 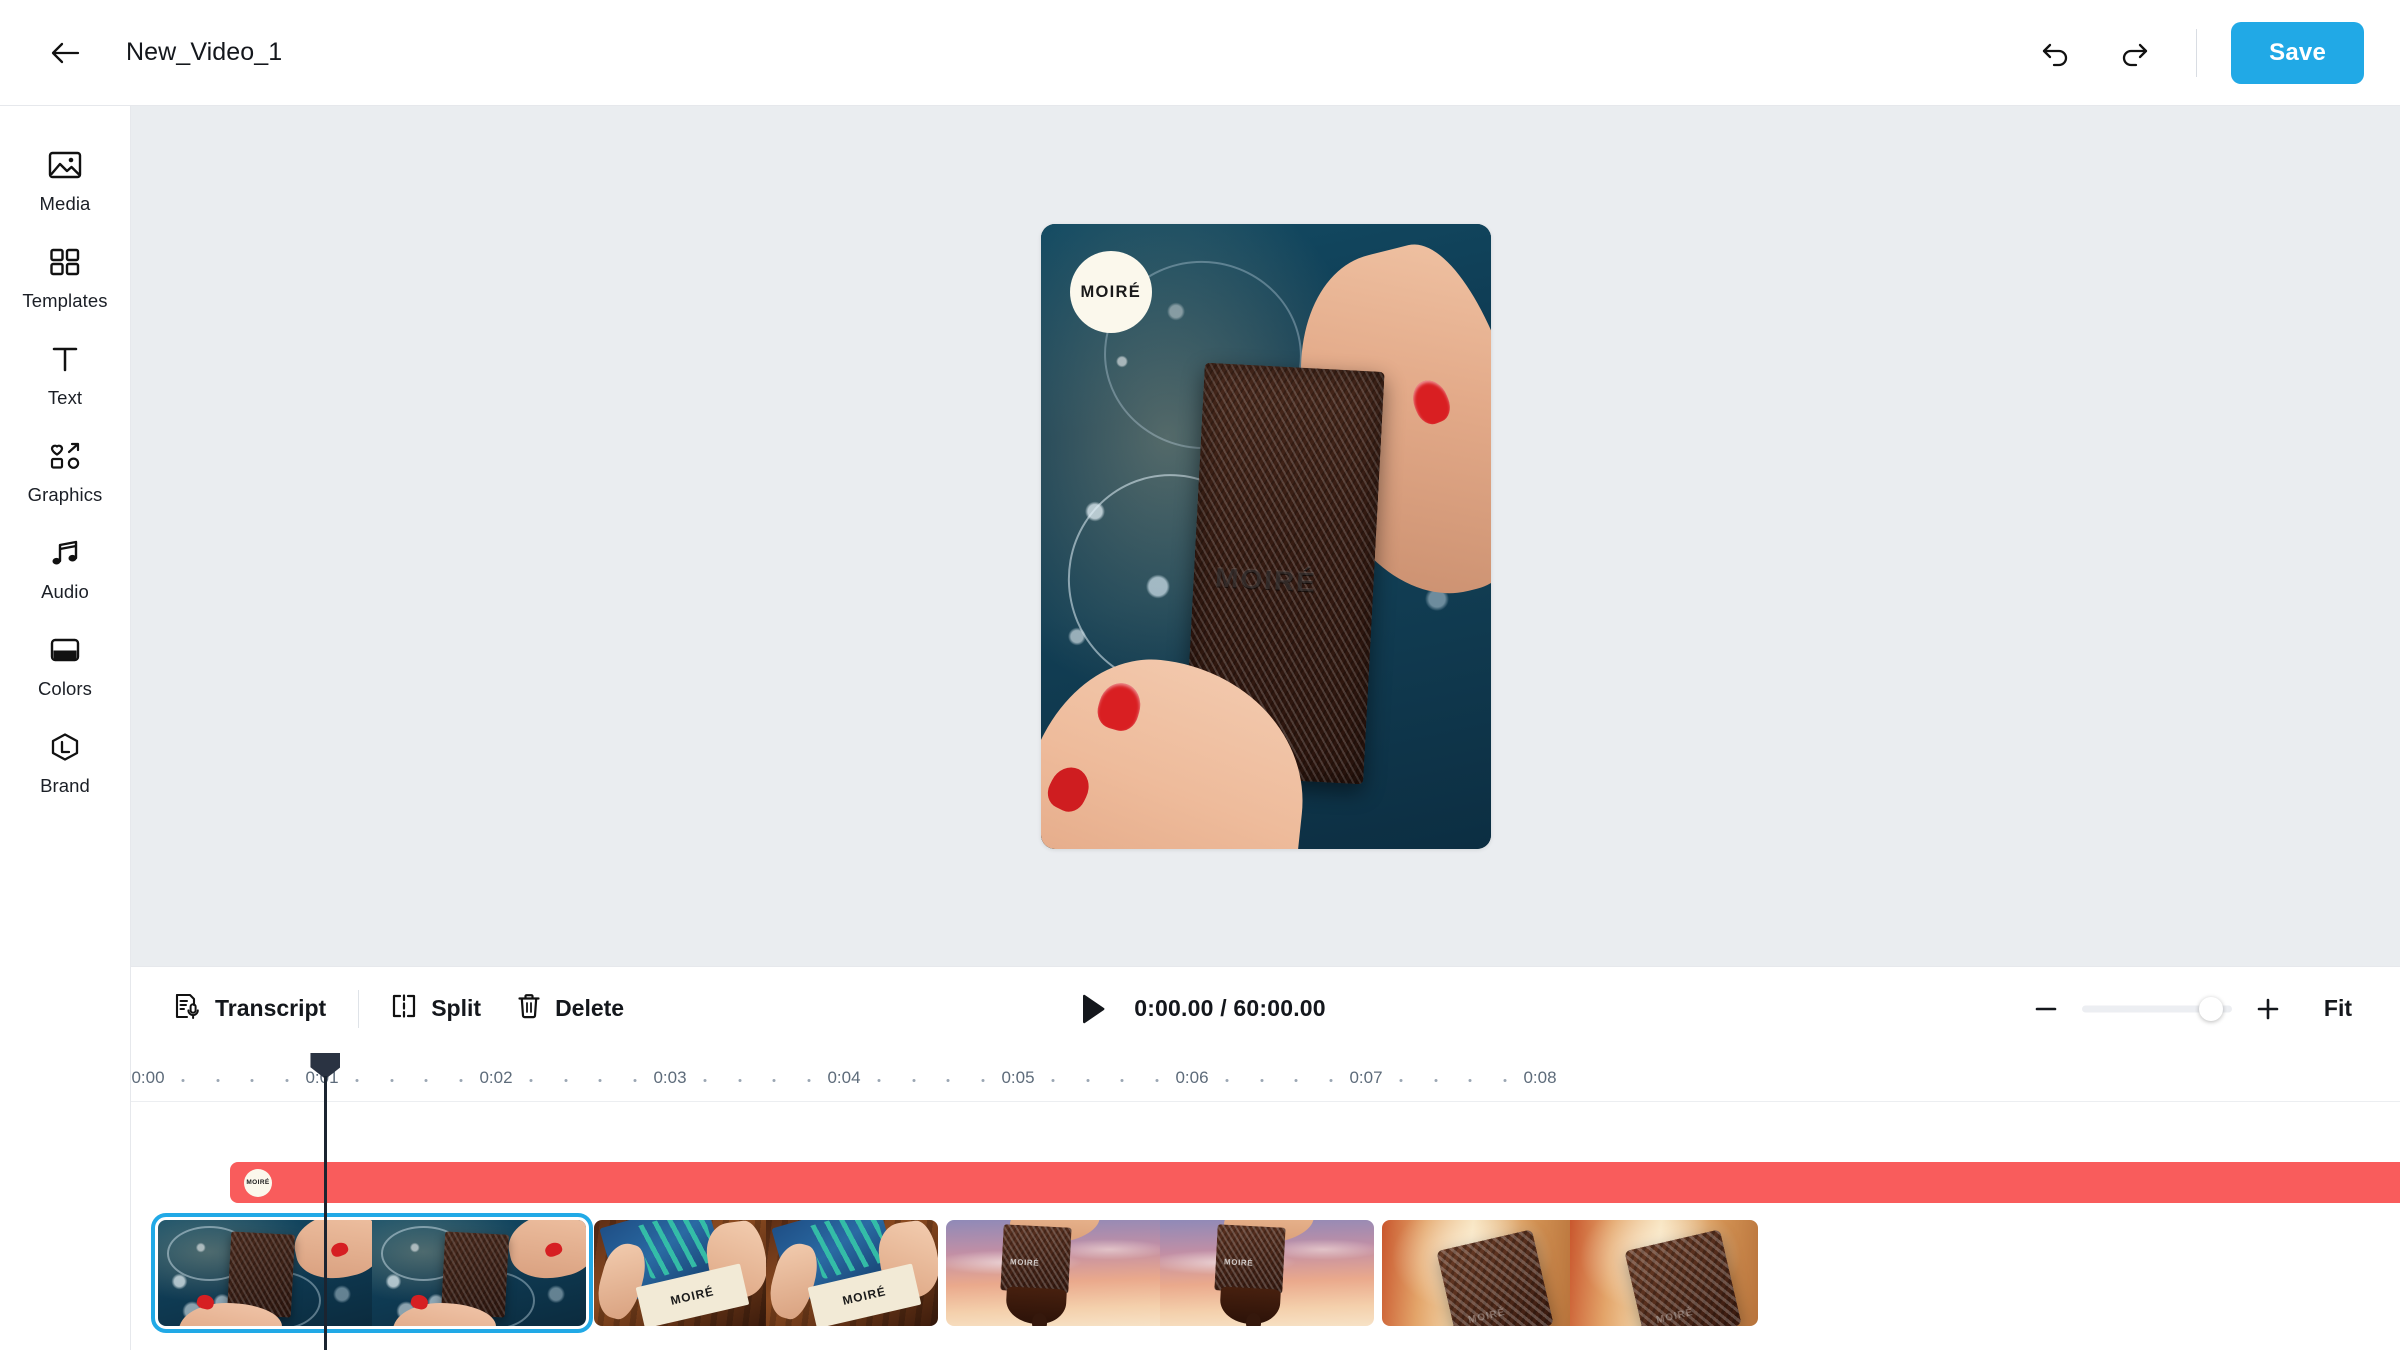 What do you see at coordinates (65, 53) in the screenshot?
I see `back-button` at bounding box center [65, 53].